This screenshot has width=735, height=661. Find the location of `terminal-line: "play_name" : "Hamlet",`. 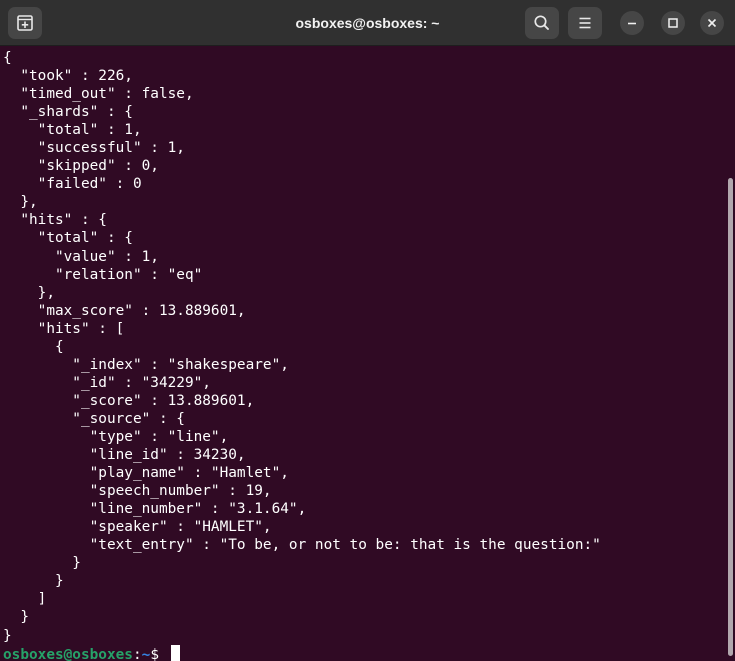

terminal-line: "play_name" : "Hamlet", is located at coordinates (146, 473).